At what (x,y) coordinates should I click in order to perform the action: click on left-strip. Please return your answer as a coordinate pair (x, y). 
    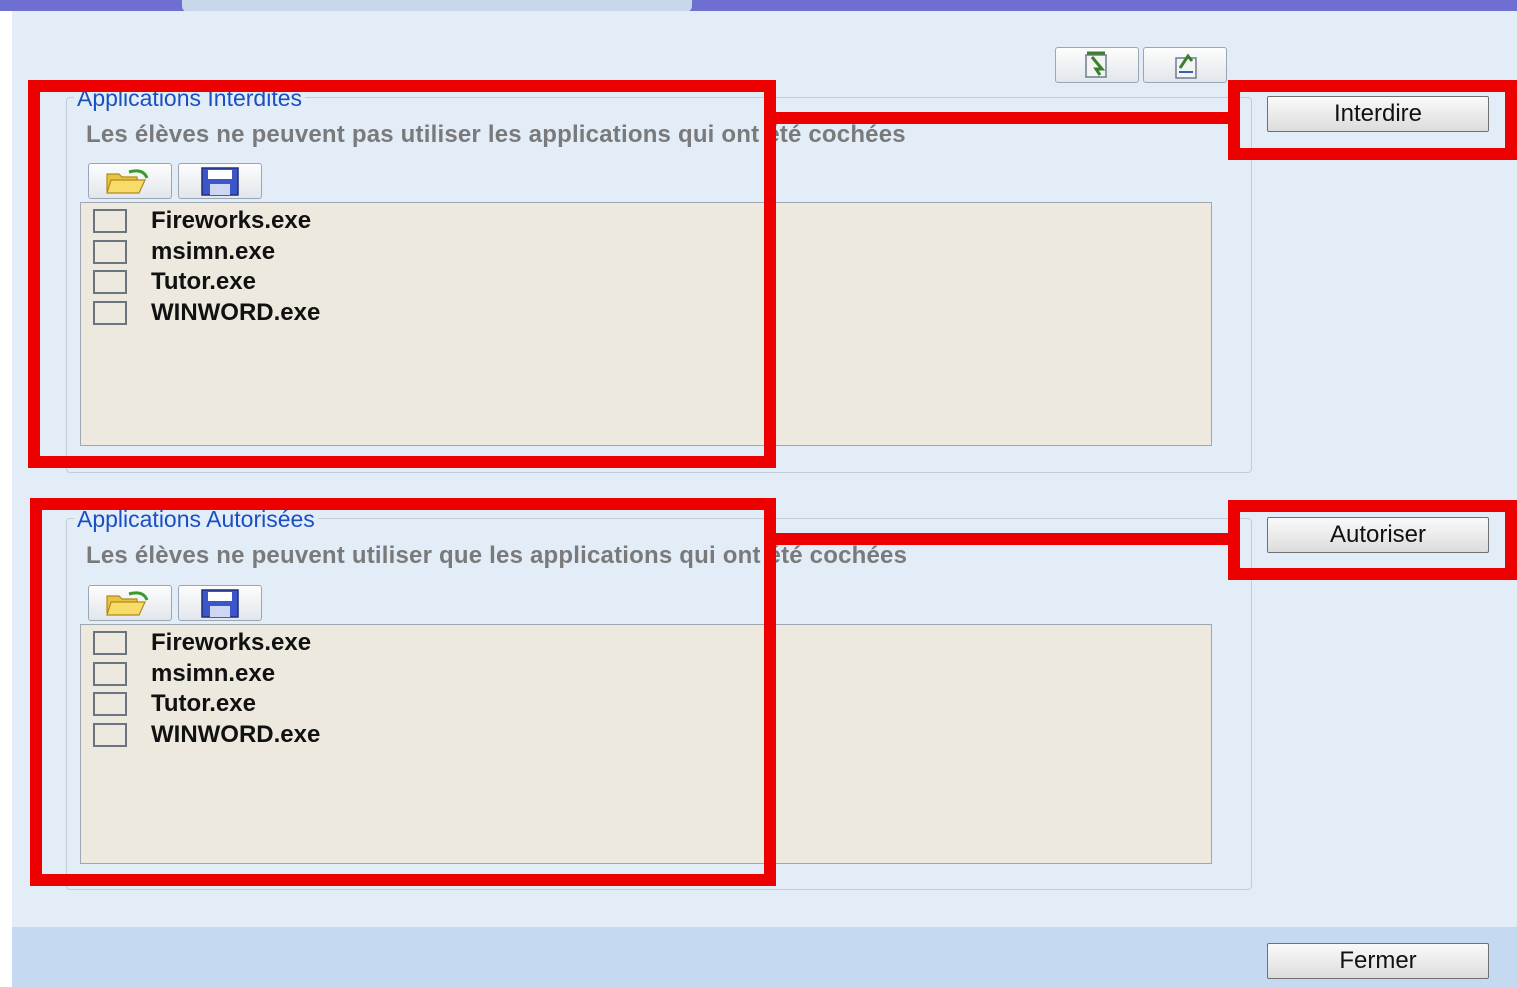
    Looking at the image, I should click on (6, 499).